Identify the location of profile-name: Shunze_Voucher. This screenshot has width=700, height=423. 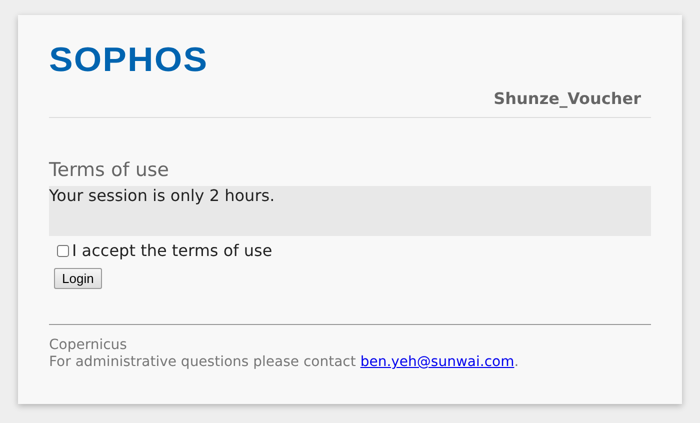
(567, 99).